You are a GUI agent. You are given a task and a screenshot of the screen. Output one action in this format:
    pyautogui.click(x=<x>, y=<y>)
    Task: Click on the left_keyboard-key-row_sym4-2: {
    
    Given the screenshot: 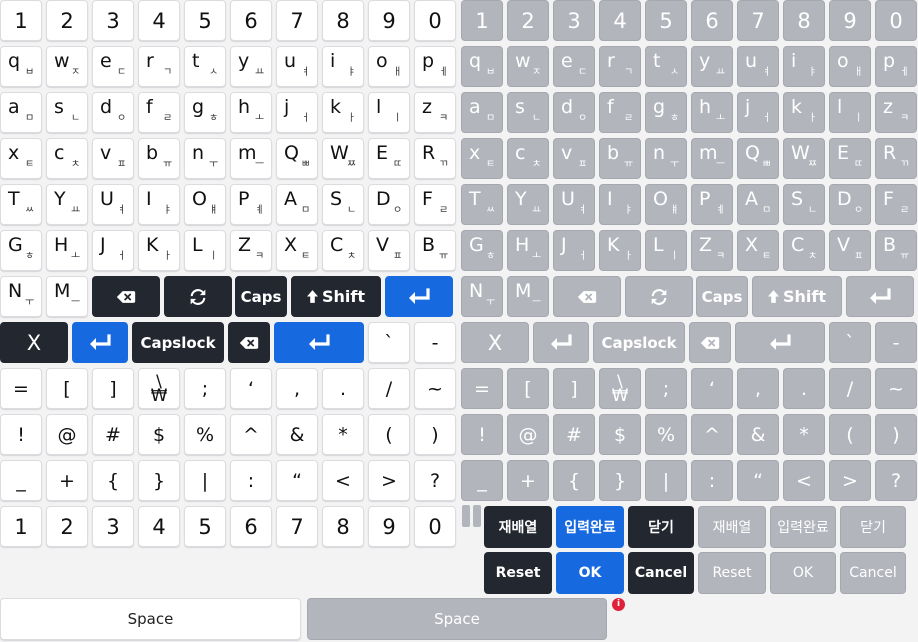 What is the action you would take?
    pyautogui.click(x=113, y=480)
    